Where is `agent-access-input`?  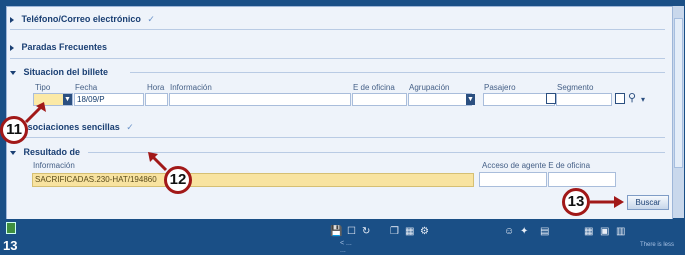
agent-access-input is located at coordinates (513, 179).